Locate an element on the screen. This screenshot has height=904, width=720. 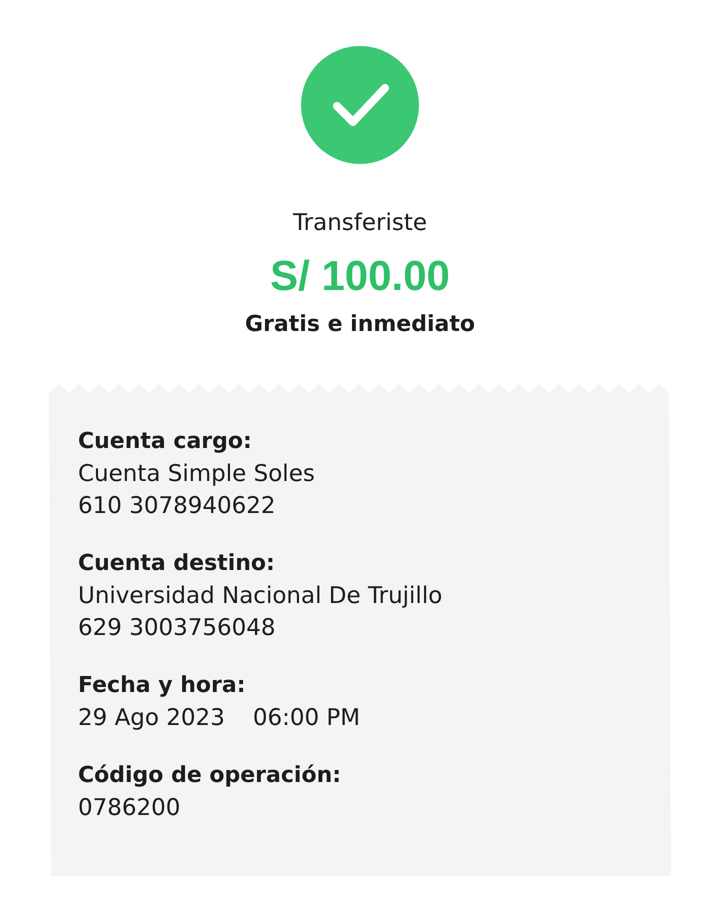
detail-value: 0786200 is located at coordinates (130, 808).